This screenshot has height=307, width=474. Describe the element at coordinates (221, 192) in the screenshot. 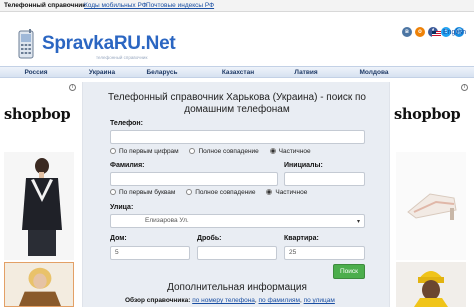

I see `name-option-full-match: Полное совпадение` at that location.